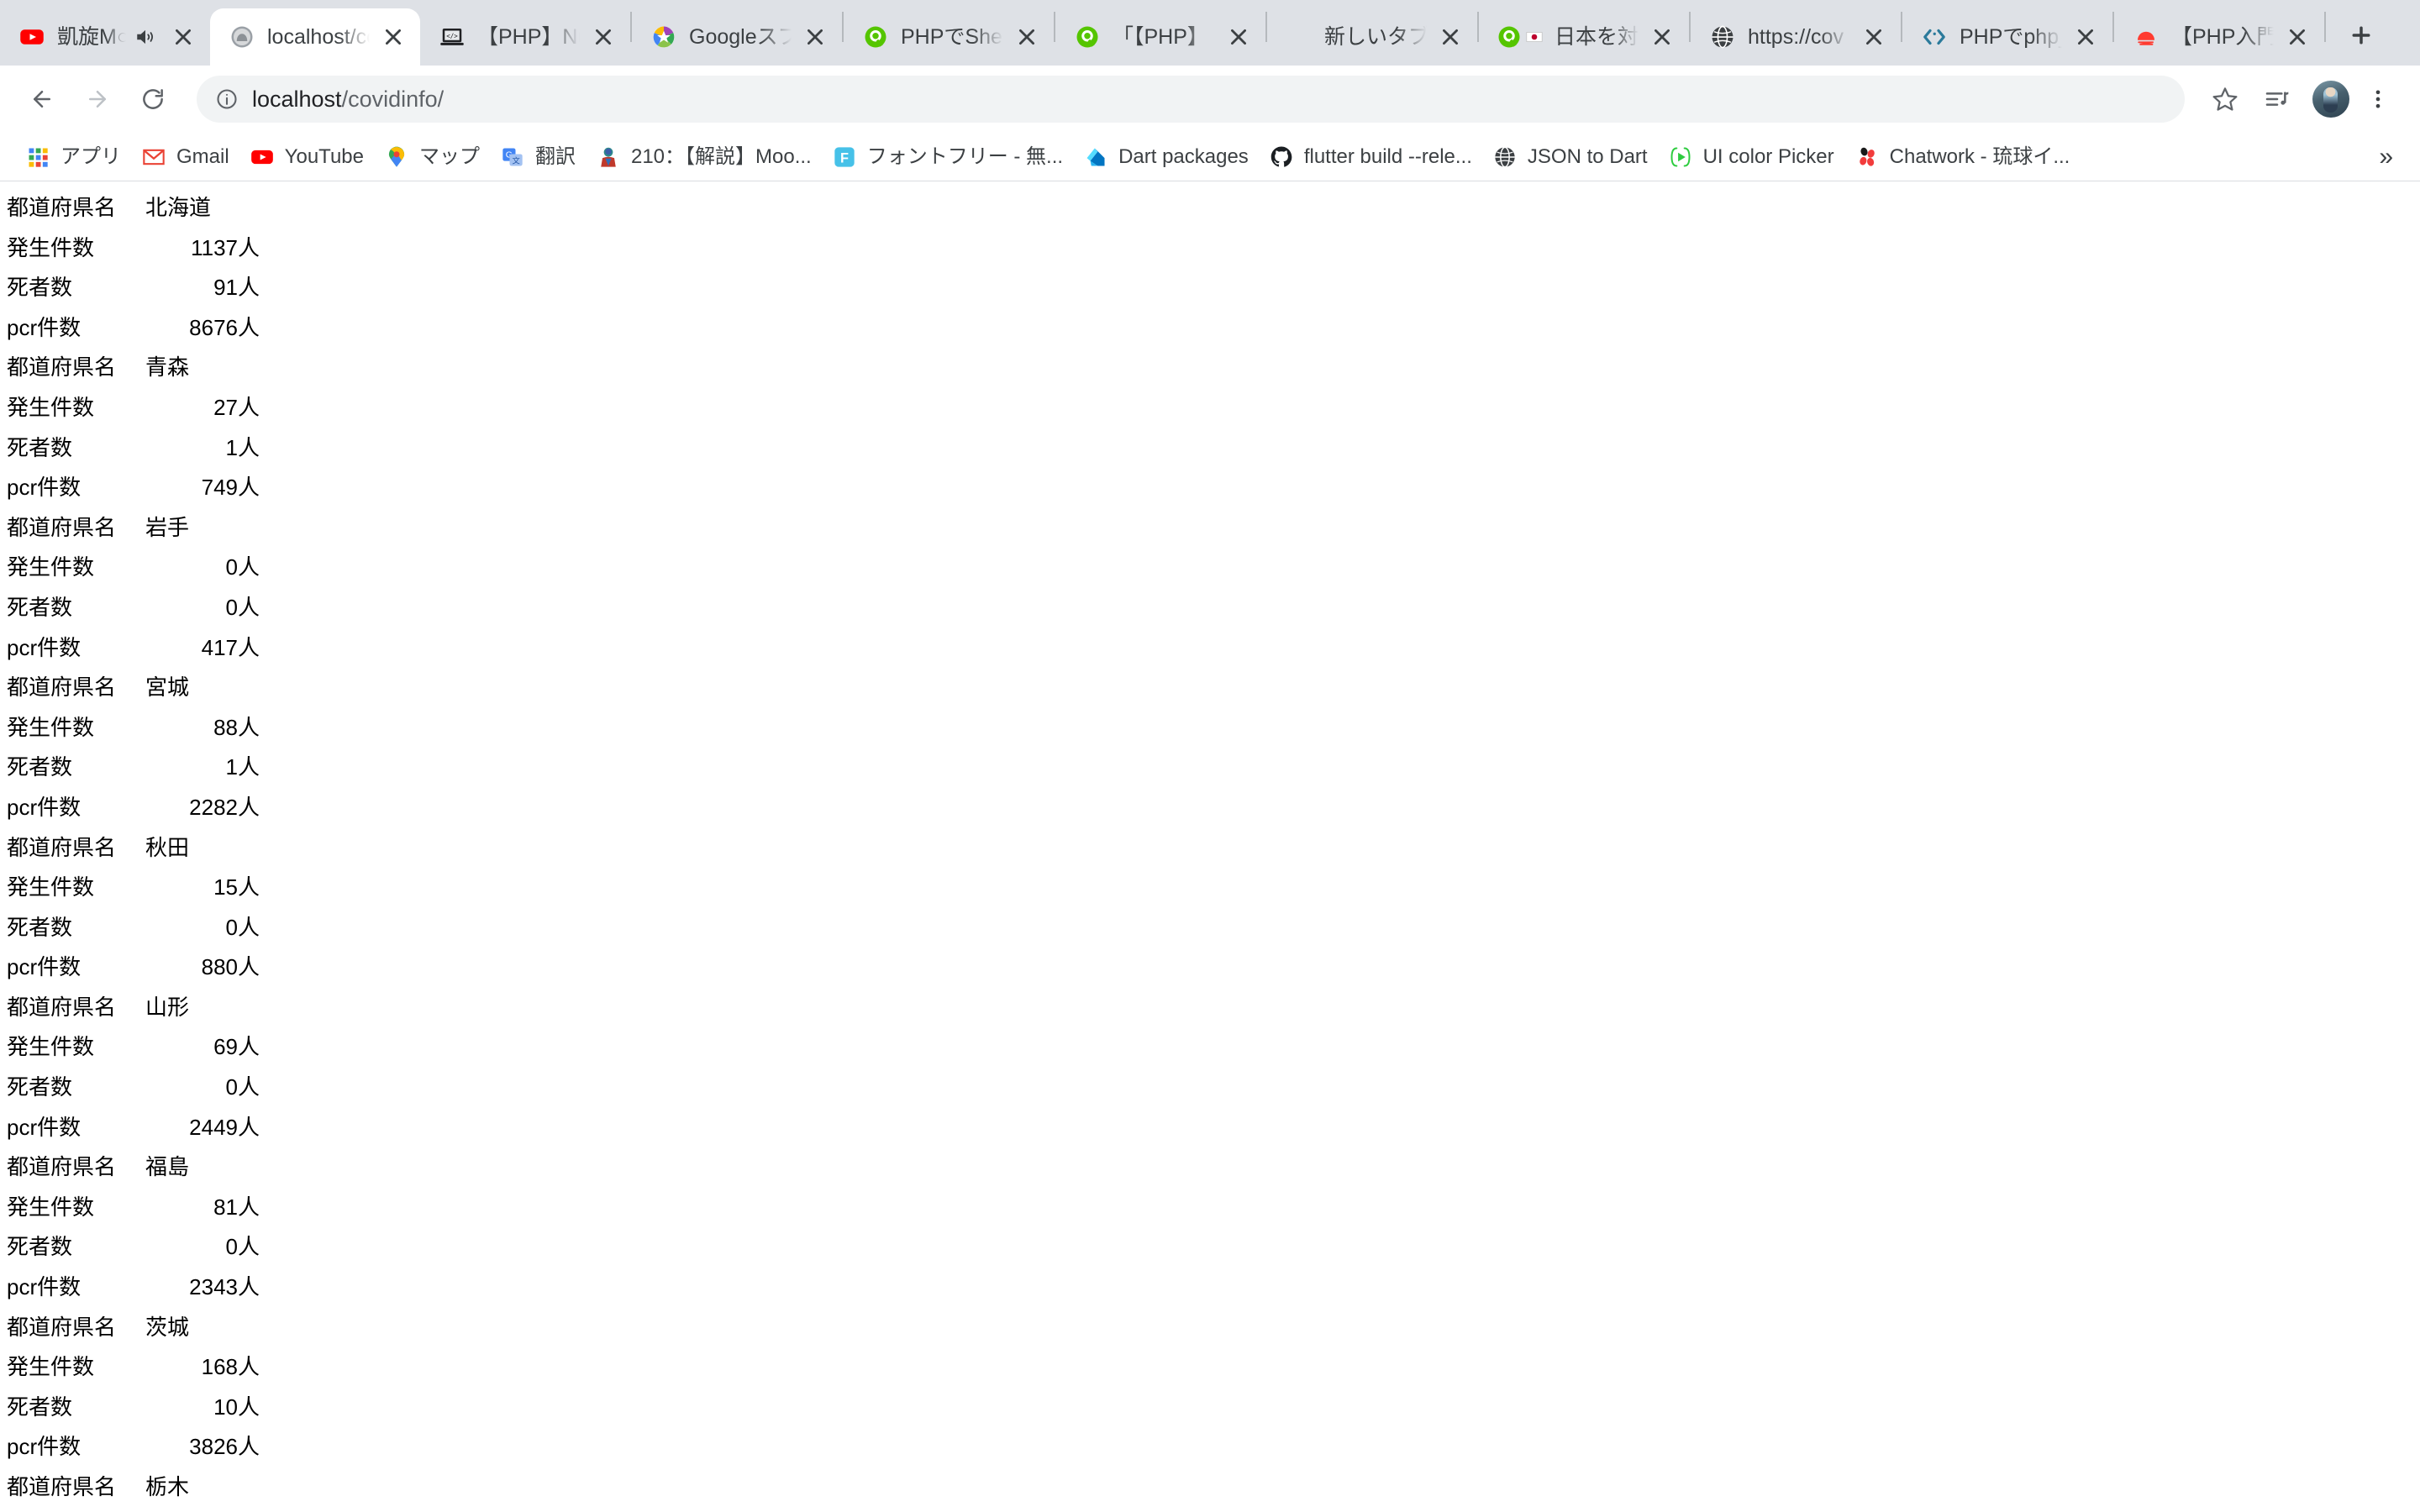  I want to click on bookmark-item: YouTube, so click(306, 157).